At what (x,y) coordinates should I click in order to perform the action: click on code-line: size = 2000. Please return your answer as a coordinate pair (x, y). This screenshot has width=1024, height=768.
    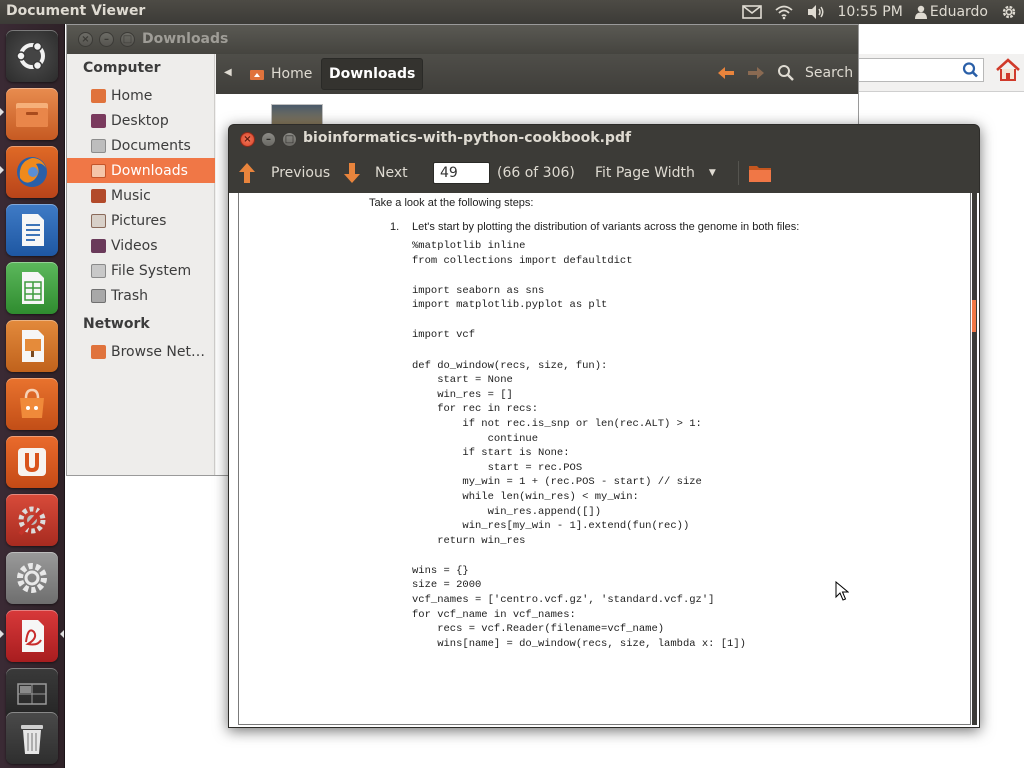
    Looking at the image, I should click on (447, 585).